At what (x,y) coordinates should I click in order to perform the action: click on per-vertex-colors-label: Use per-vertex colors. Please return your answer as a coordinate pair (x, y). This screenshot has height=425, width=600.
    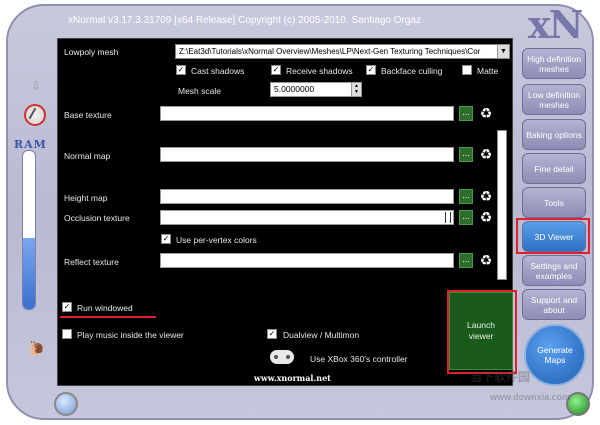
    Looking at the image, I should click on (216, 240).